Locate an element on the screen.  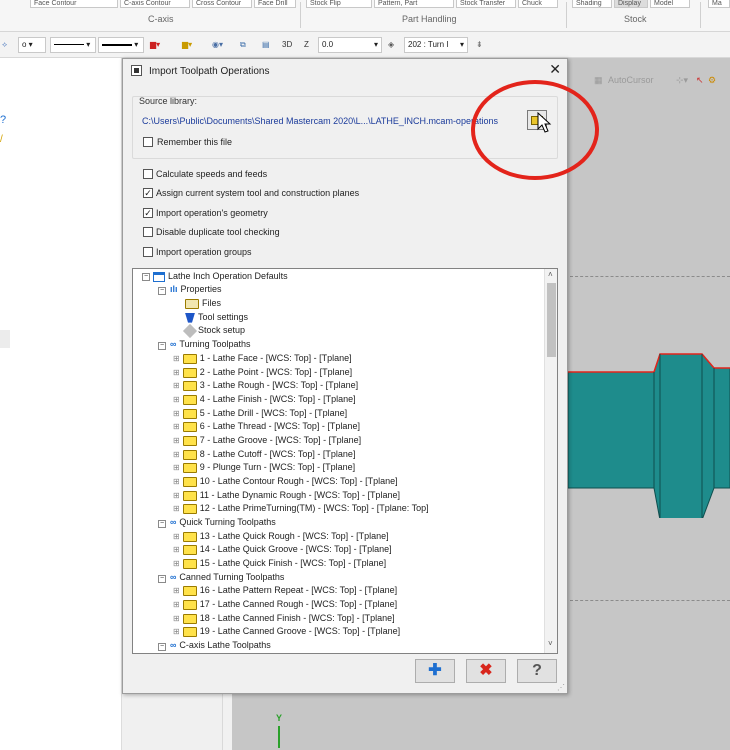
autocursor-label: AutoCursor is located at coordinates (631, 80).